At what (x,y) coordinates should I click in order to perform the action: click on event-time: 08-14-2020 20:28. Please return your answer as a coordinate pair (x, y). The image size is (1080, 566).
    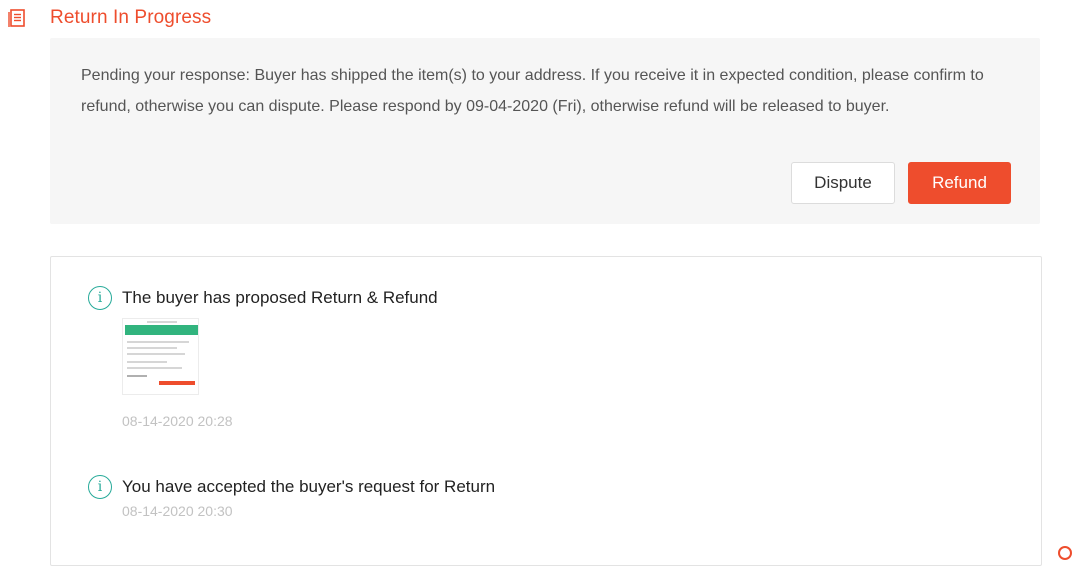
    Looking at the image, I should click on (177, 421).